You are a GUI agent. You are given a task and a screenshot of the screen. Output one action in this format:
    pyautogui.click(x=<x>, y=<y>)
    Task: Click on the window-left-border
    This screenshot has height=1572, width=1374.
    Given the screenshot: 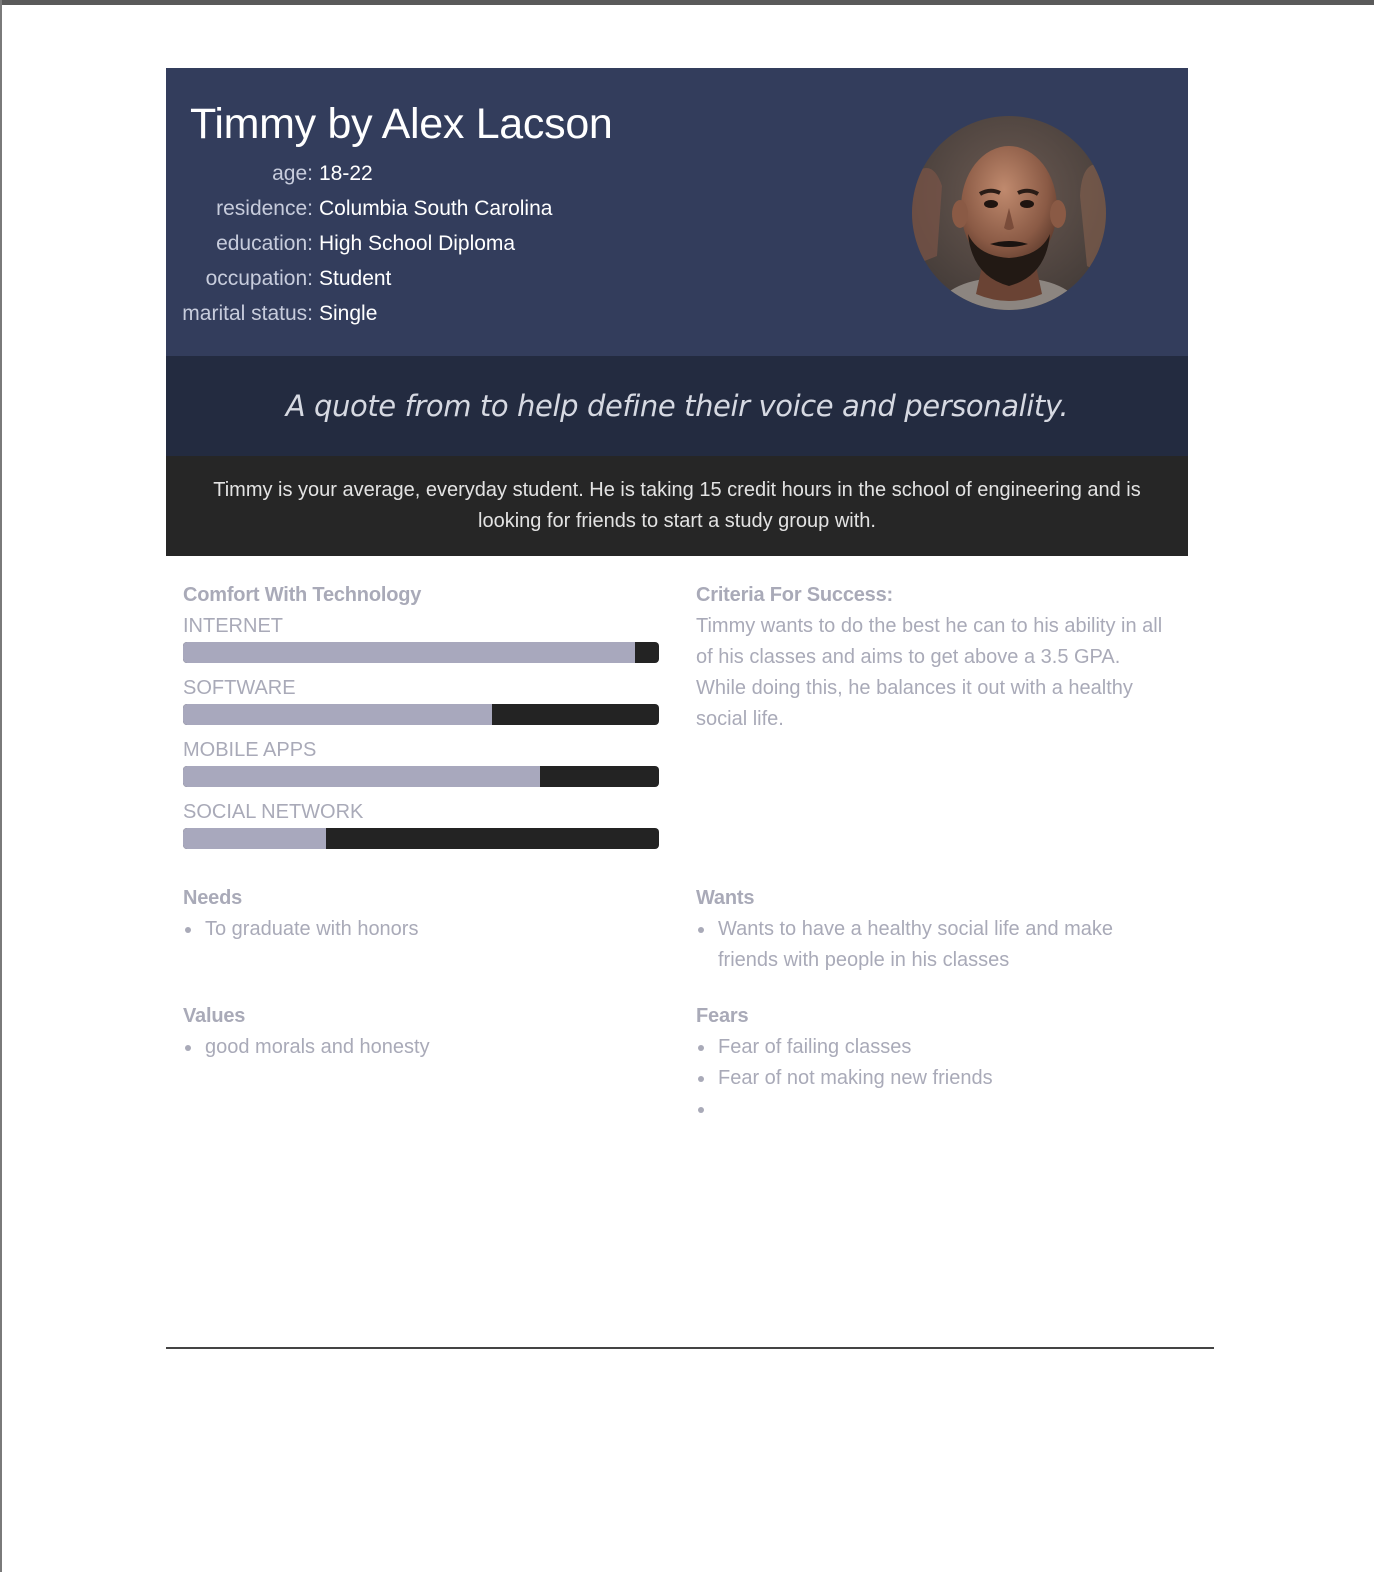 What is the action you would take?
    pyautogui.click(x=1, y=786)
    